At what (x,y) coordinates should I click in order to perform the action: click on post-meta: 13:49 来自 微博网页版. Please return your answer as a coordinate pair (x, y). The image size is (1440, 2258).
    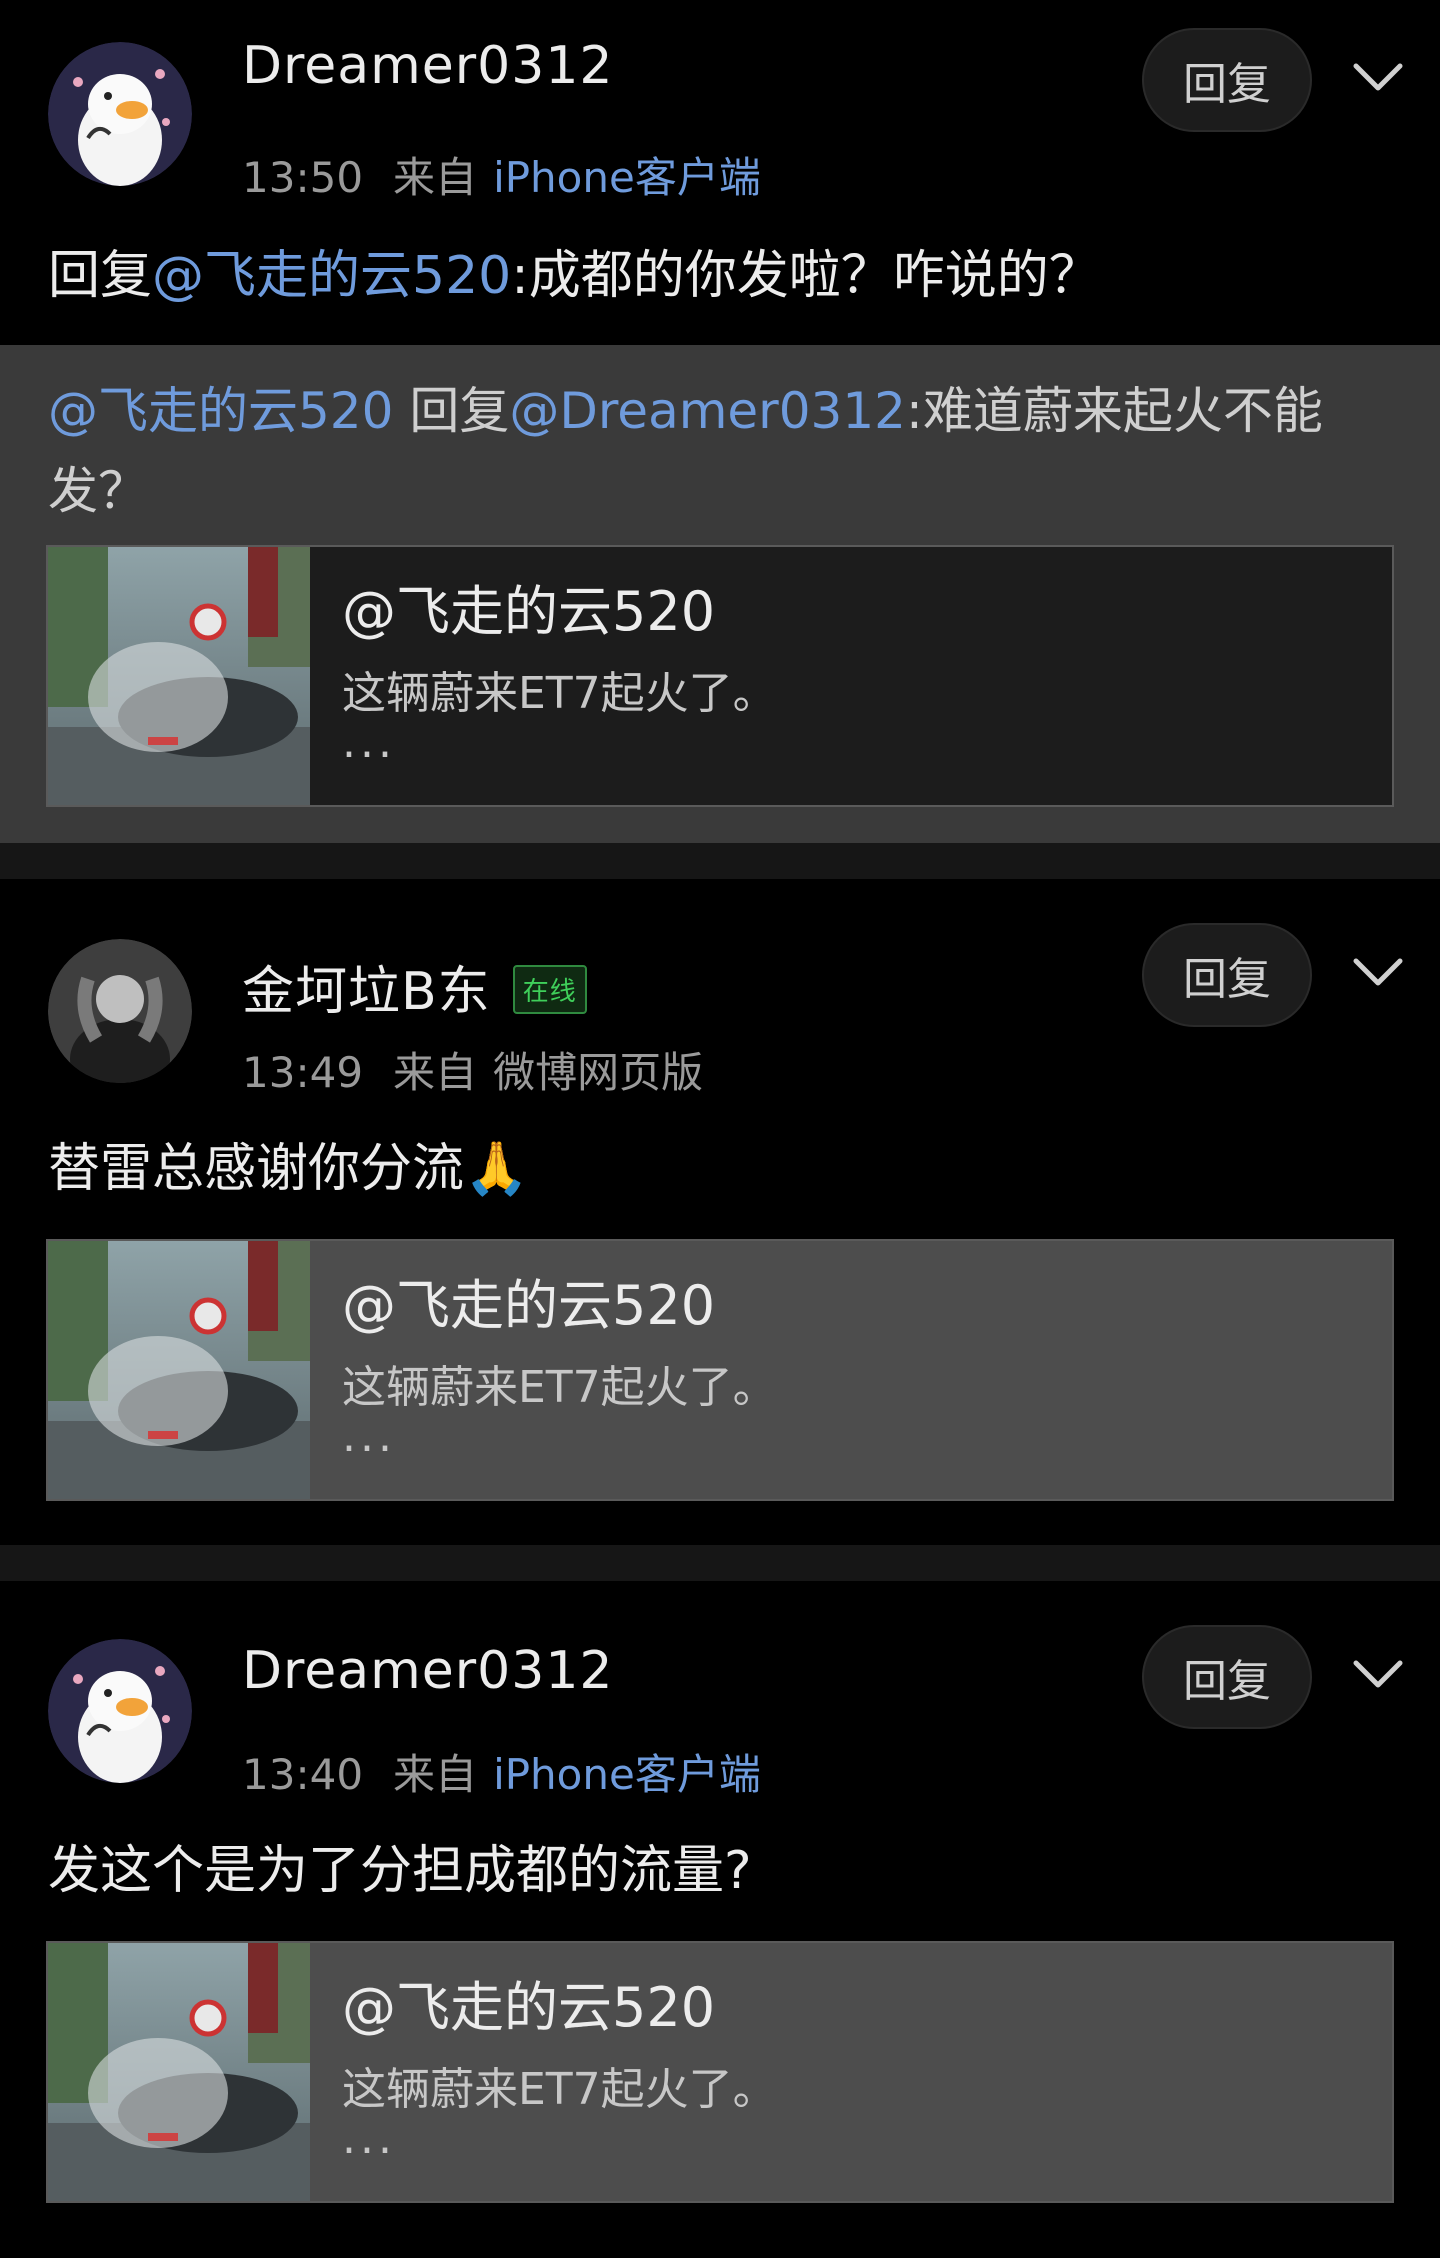
    Looking at the image, I should click on (472, 1069).